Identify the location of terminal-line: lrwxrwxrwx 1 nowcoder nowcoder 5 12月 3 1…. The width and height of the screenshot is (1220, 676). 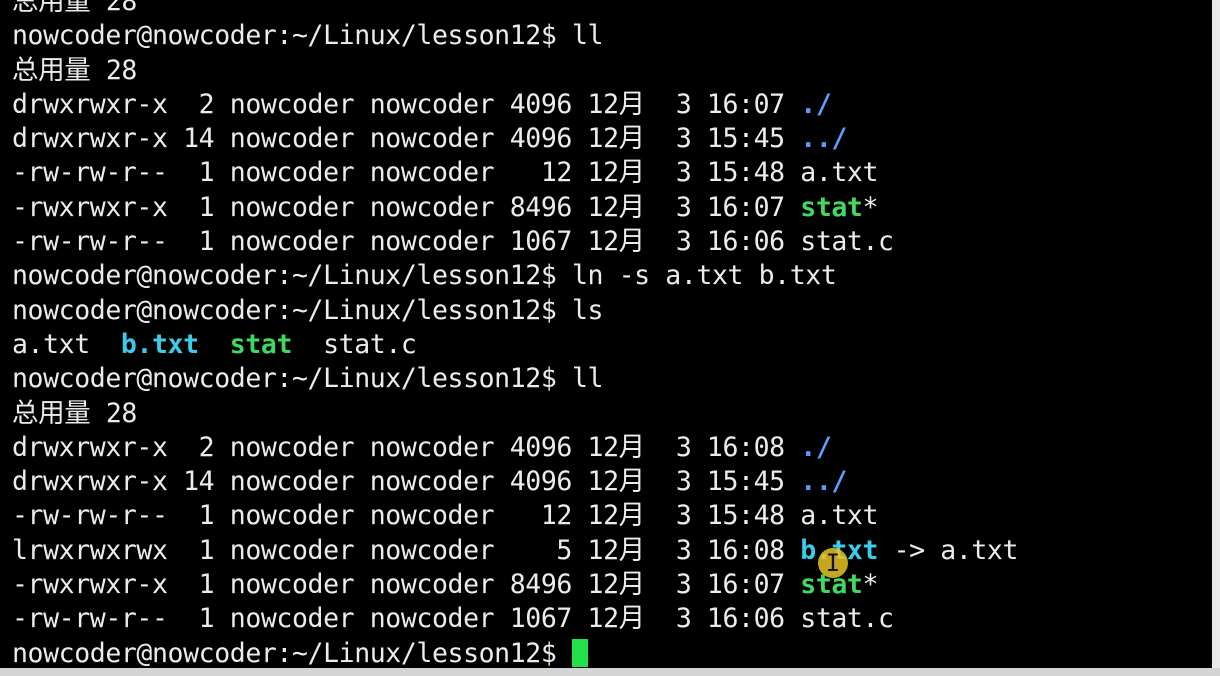
(515, 551).